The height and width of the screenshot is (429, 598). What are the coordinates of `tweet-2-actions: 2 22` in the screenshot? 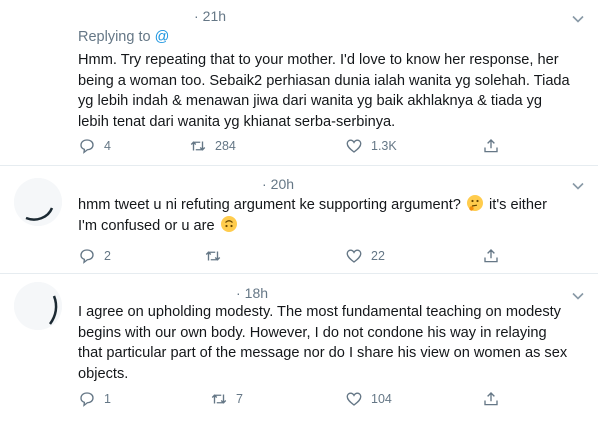 It's located at (328, 256).